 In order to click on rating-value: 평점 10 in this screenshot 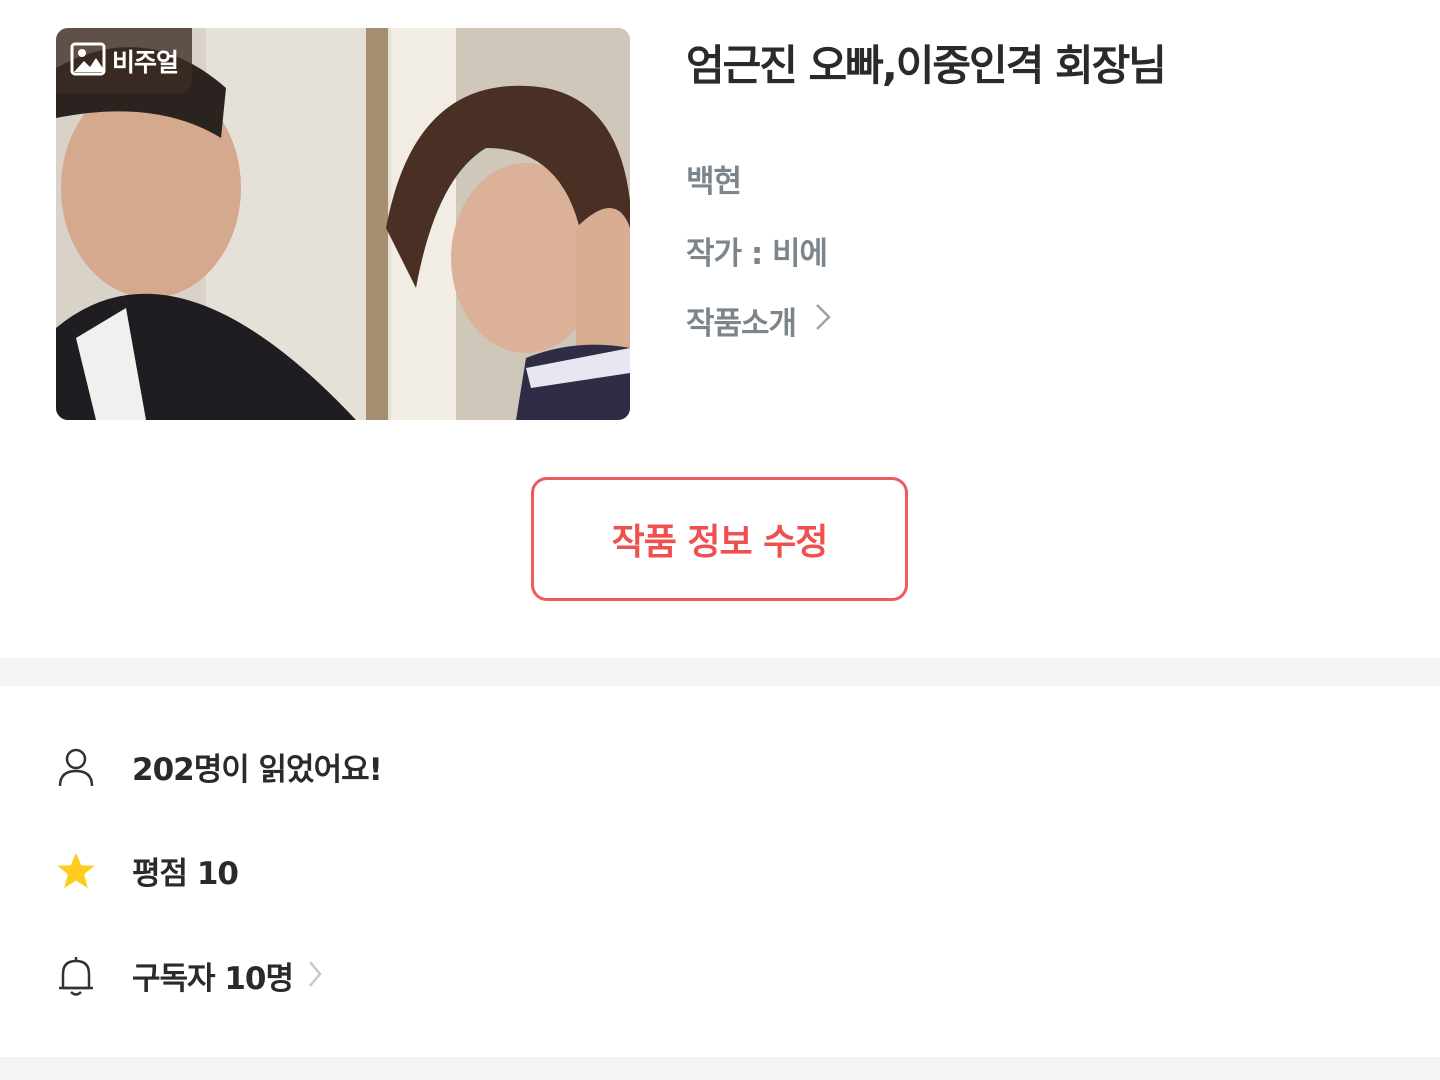, I will do `click(185, 874)`.